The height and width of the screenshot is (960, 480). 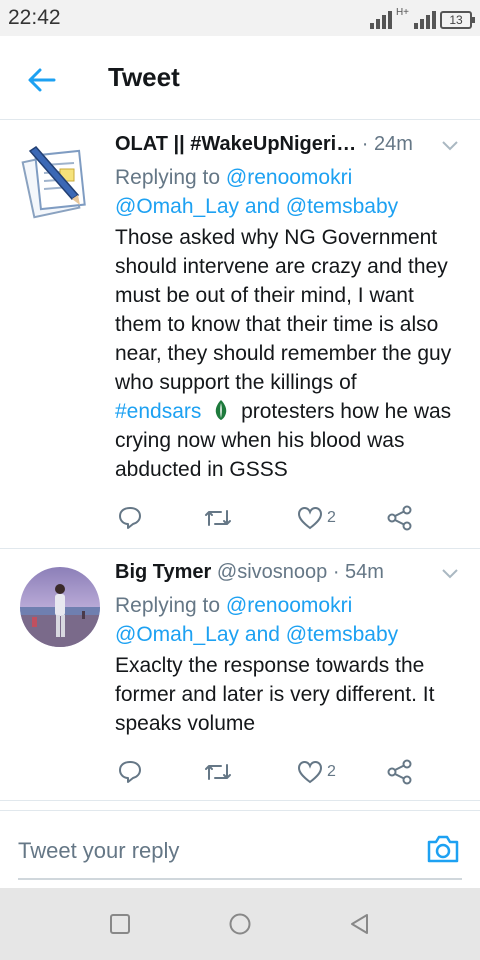 I want to click on tweet-header: OLAT || #WakeUpNigeri… · 24m, so click(x=288, y=148).